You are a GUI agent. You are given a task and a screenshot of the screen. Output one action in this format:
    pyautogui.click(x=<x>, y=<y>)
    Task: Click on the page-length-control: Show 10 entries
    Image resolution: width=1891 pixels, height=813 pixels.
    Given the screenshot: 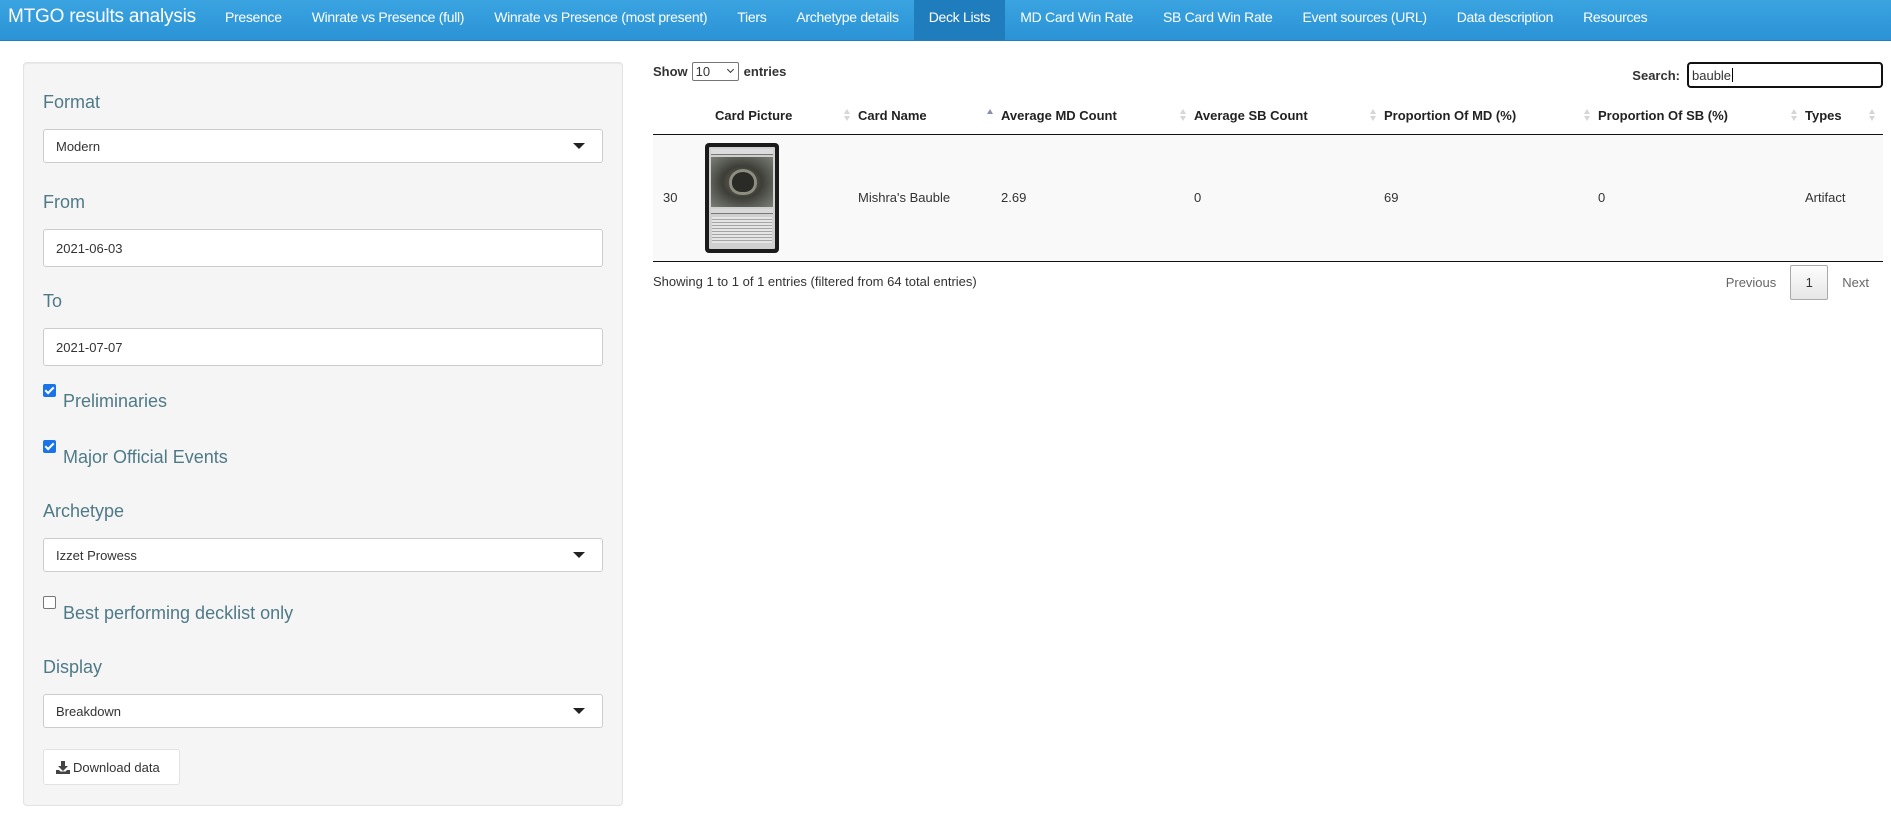 What is the action you would take?
    pyautogui.click(x=719, y=71)
    